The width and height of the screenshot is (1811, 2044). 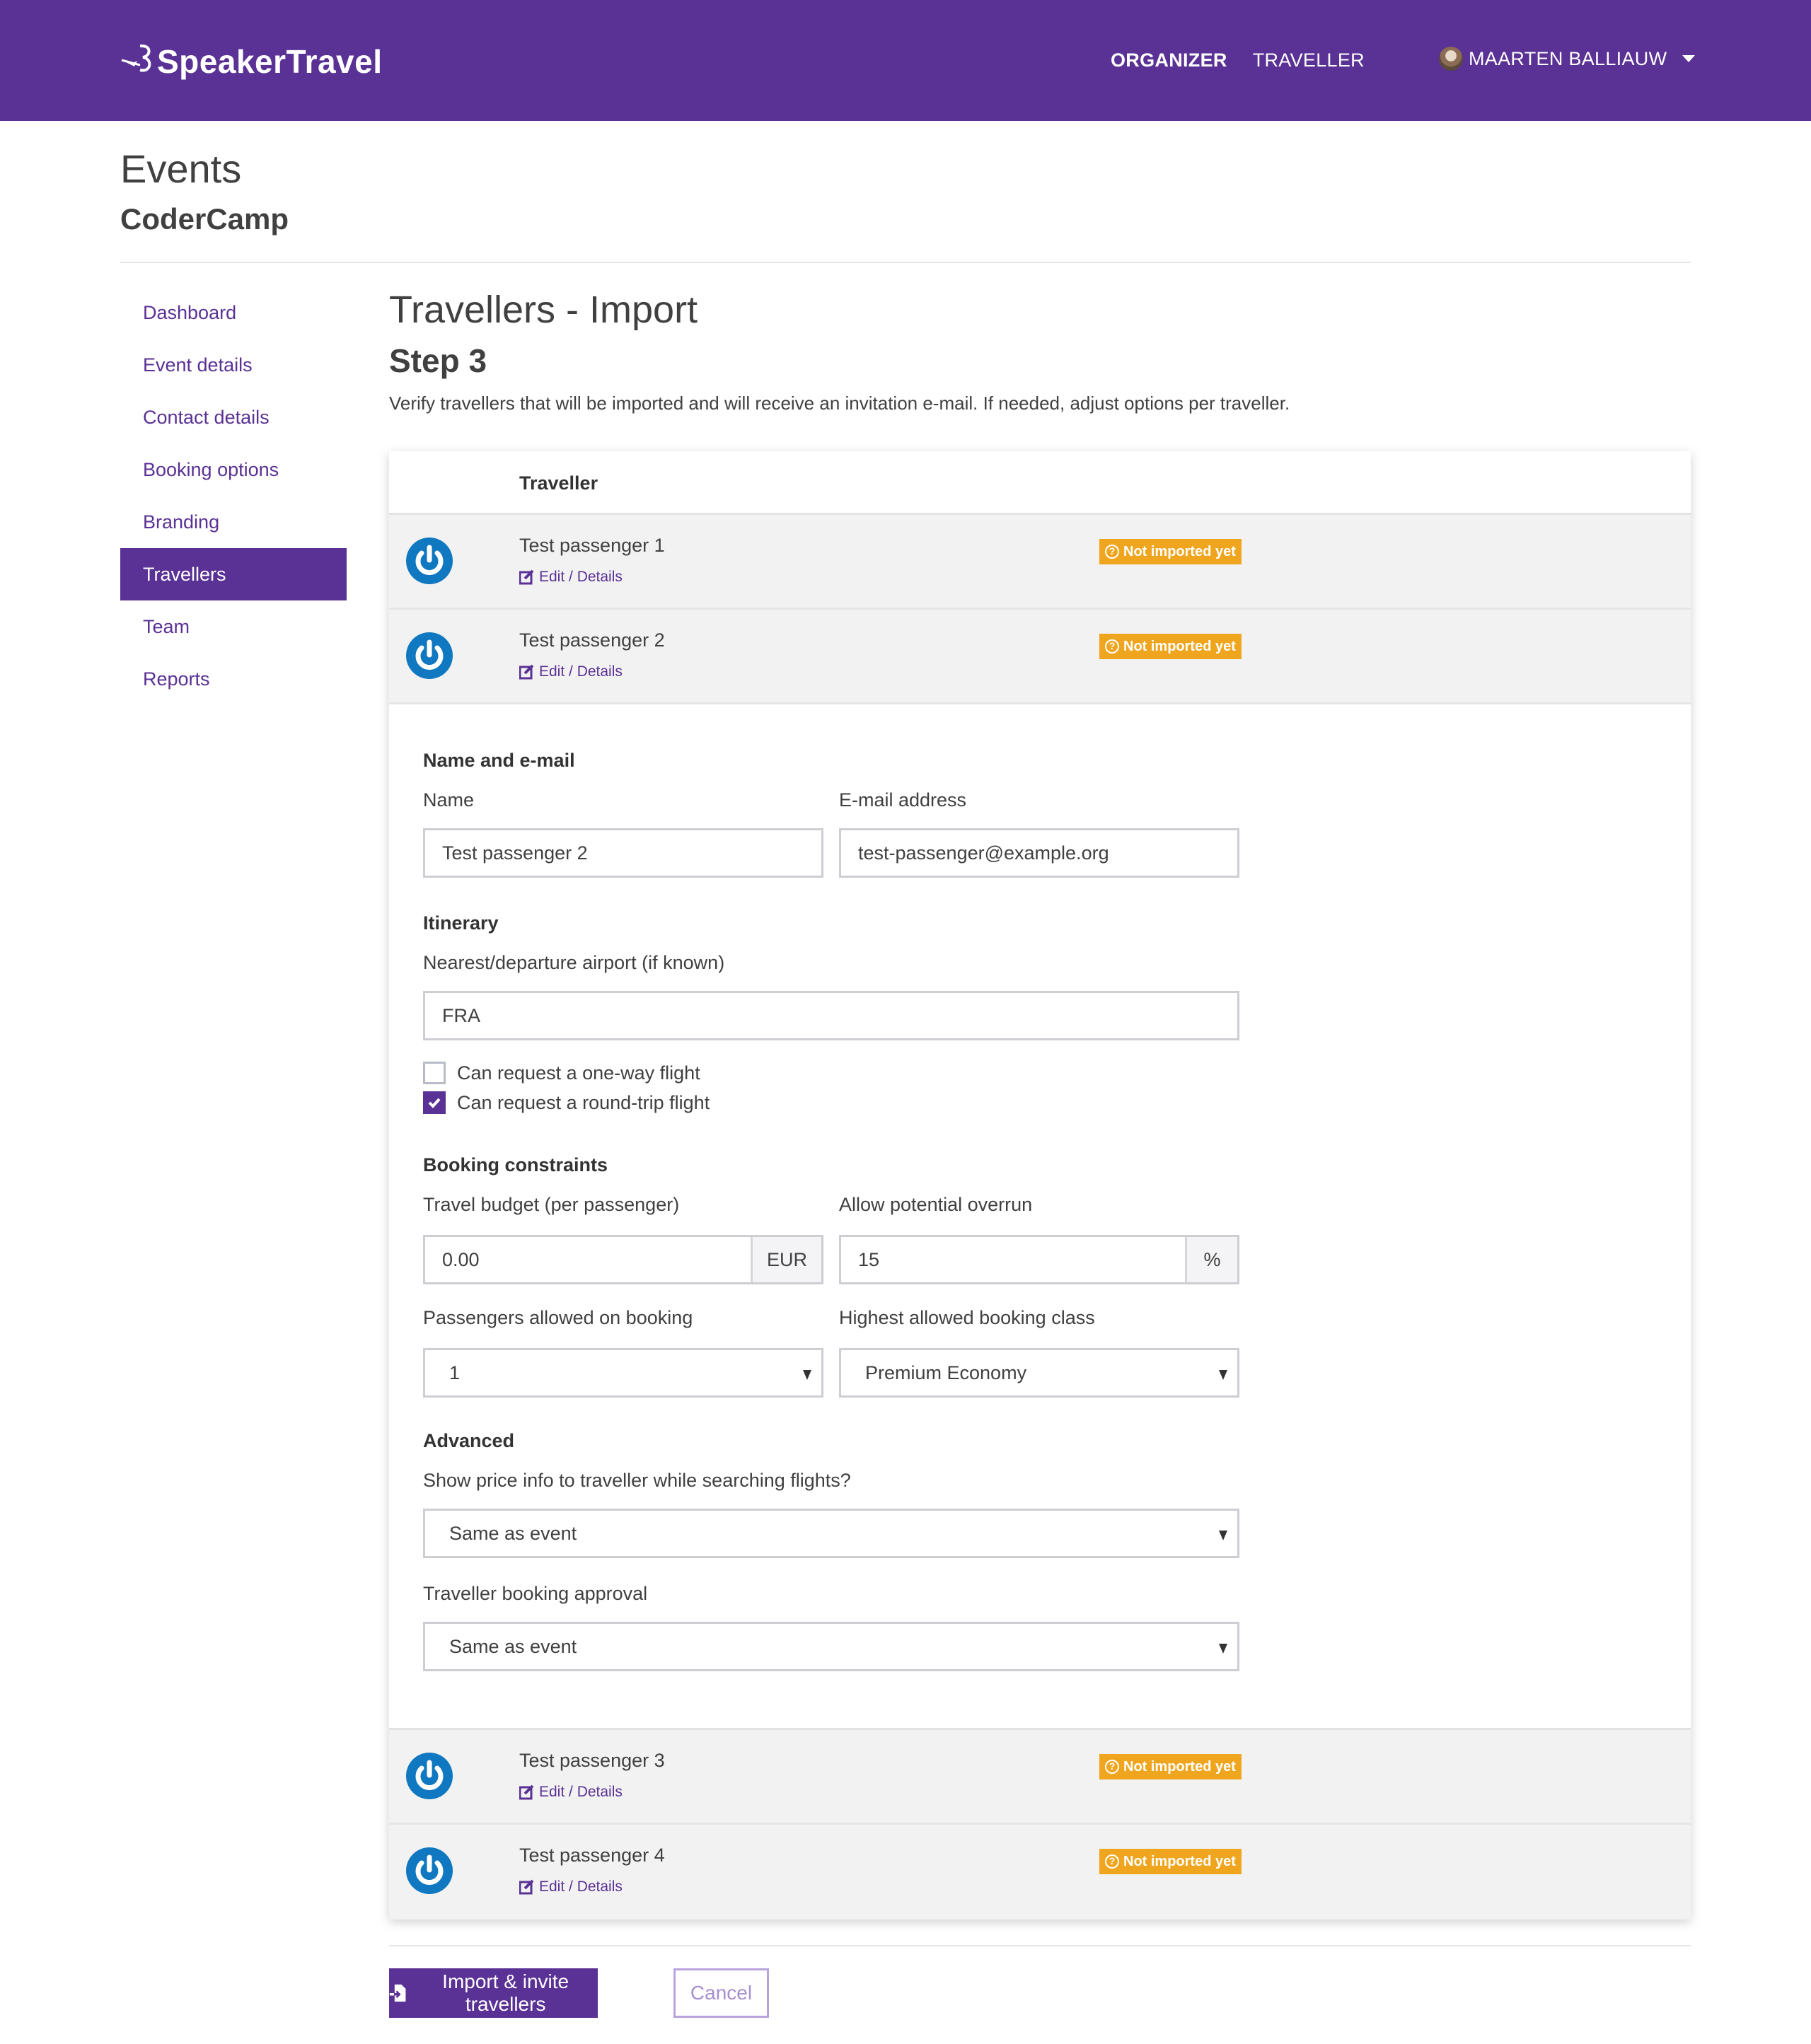 What do you see at coordinates (535, 1593) in the screenshot?
I see `approval-label: Traveller booking approval` at bounding box center [535, 1593].